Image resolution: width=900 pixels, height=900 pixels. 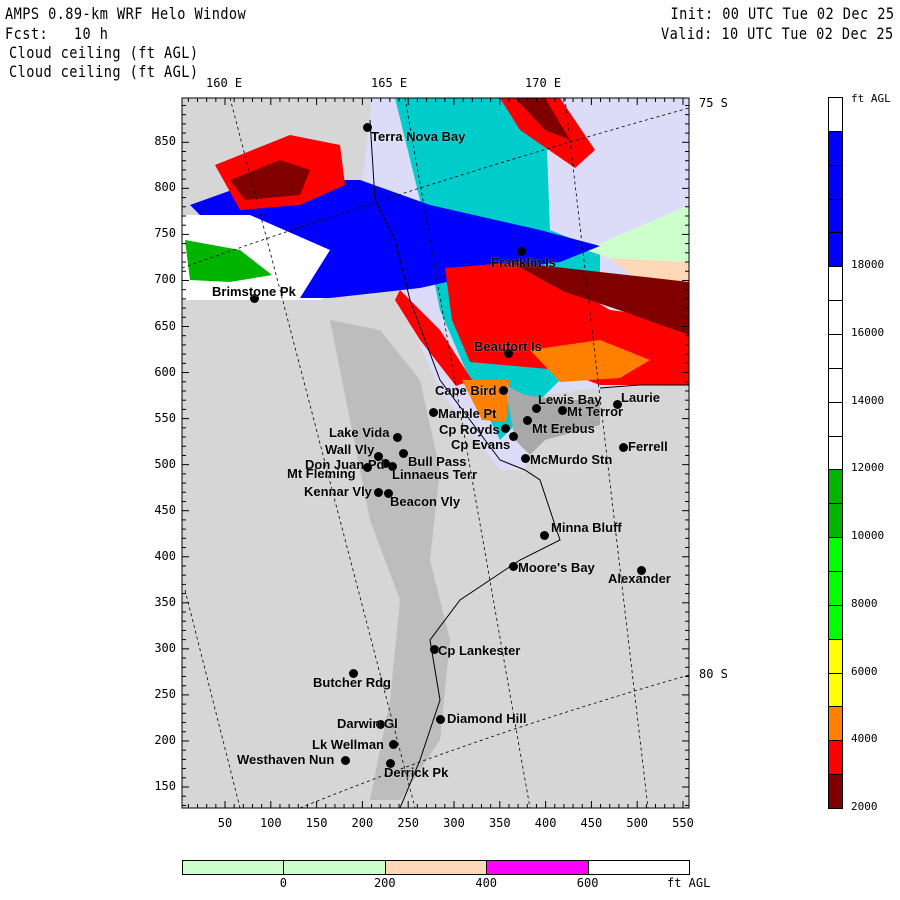 What do you see at coordinates (868, 536) in the screenshot?
I see `colorbar-label: 10000` at bounding box center [868, 536].